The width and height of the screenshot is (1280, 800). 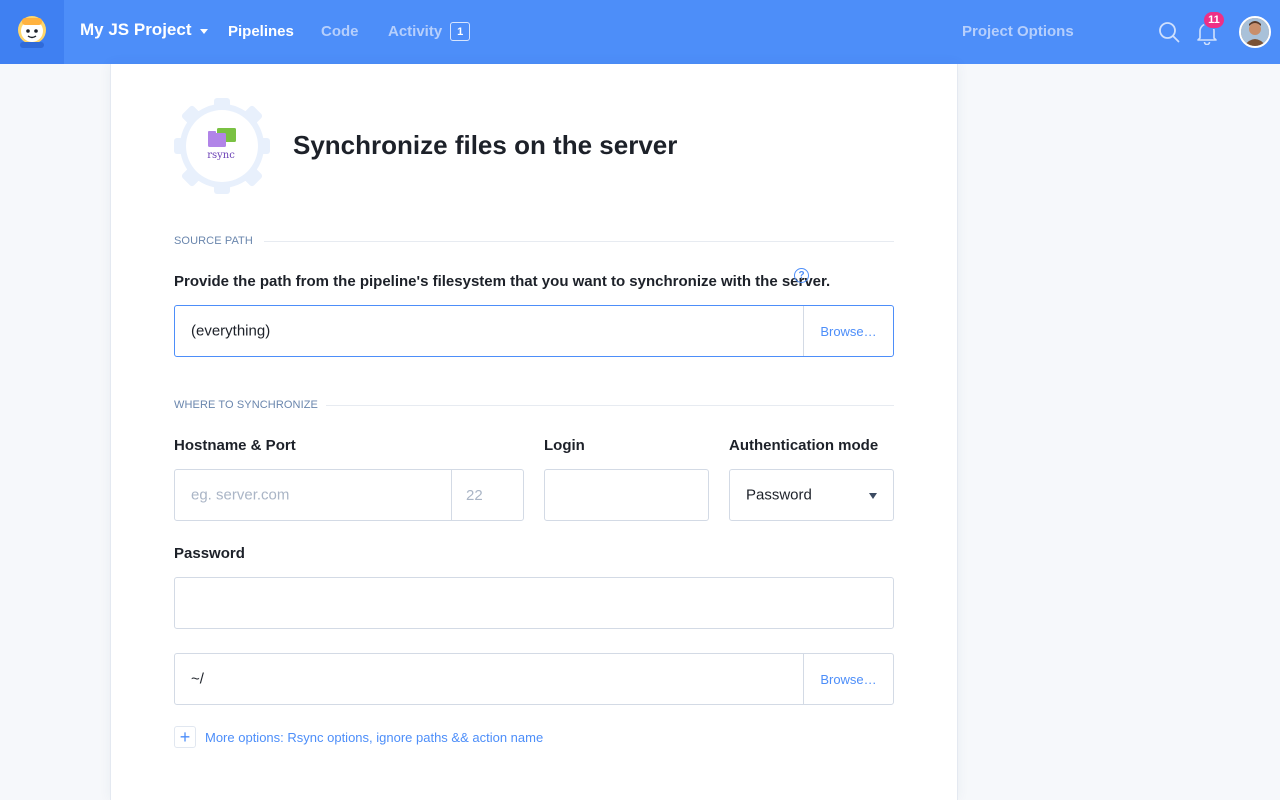 What do you see at coordinates (801, 275) in the screenshot?
I see `help-icon: ?` at bounding box center [801, 275].